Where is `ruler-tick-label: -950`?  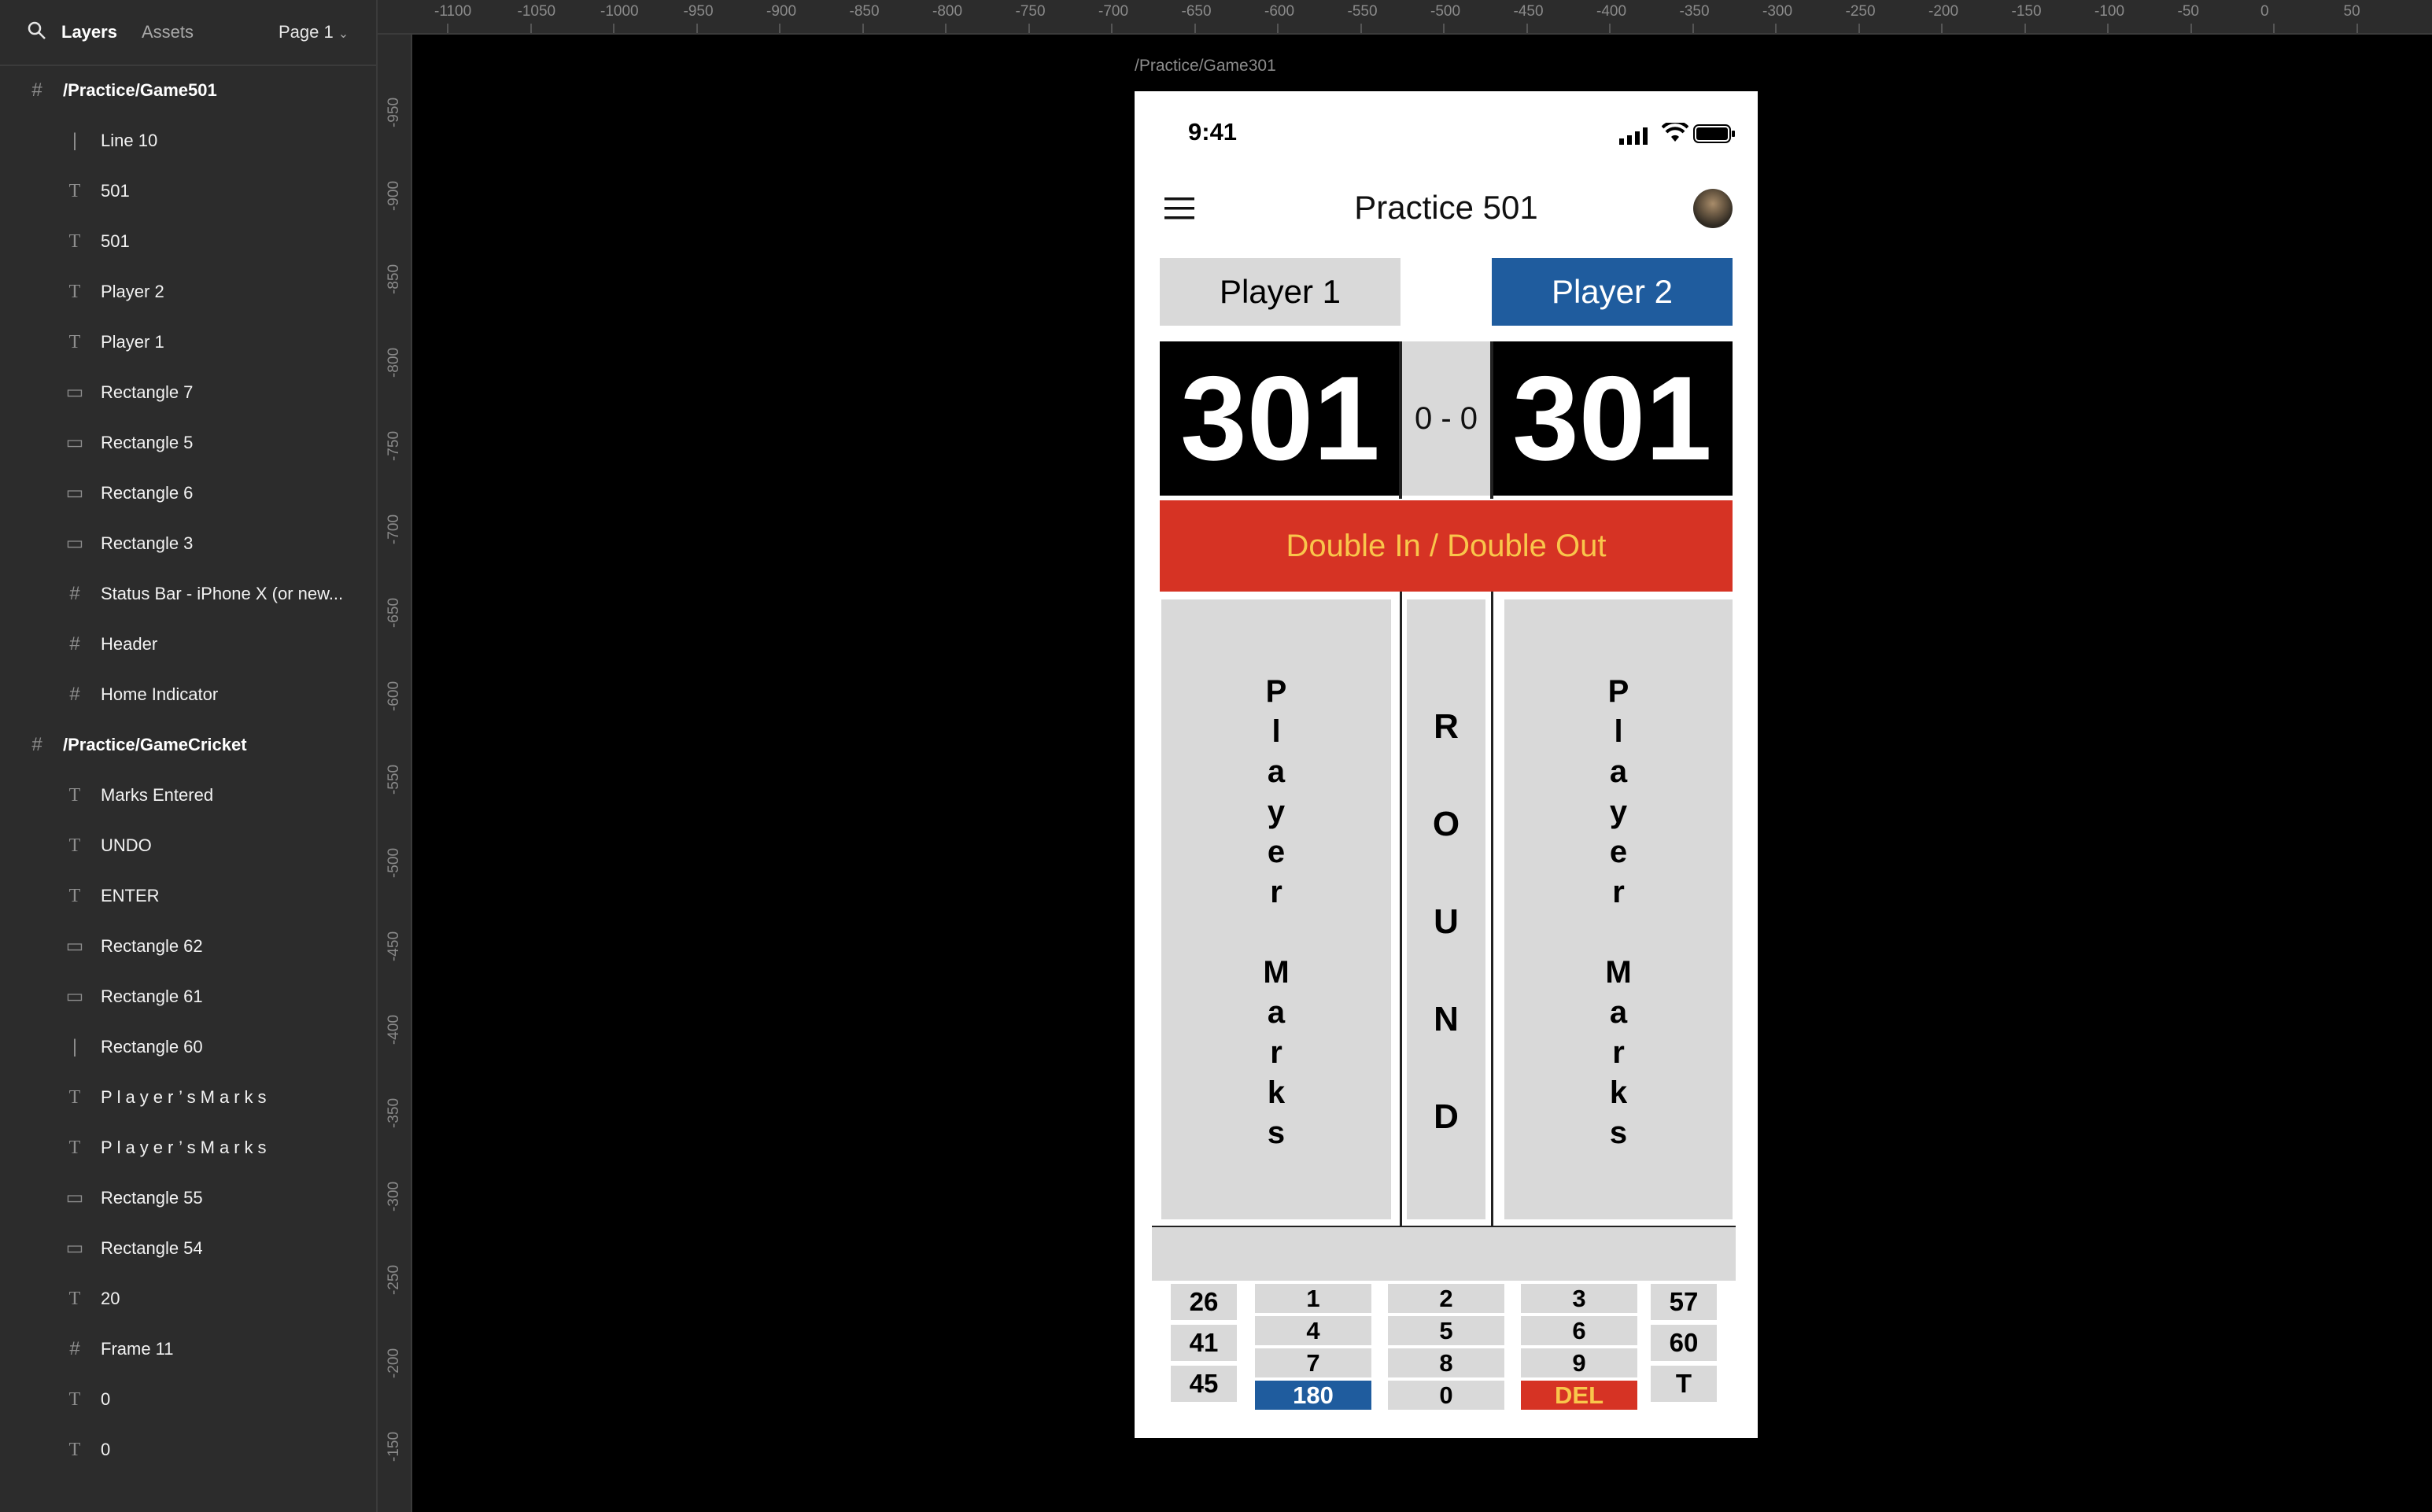
ruler-tick-label: -950 is located at coordinates (698, 11).